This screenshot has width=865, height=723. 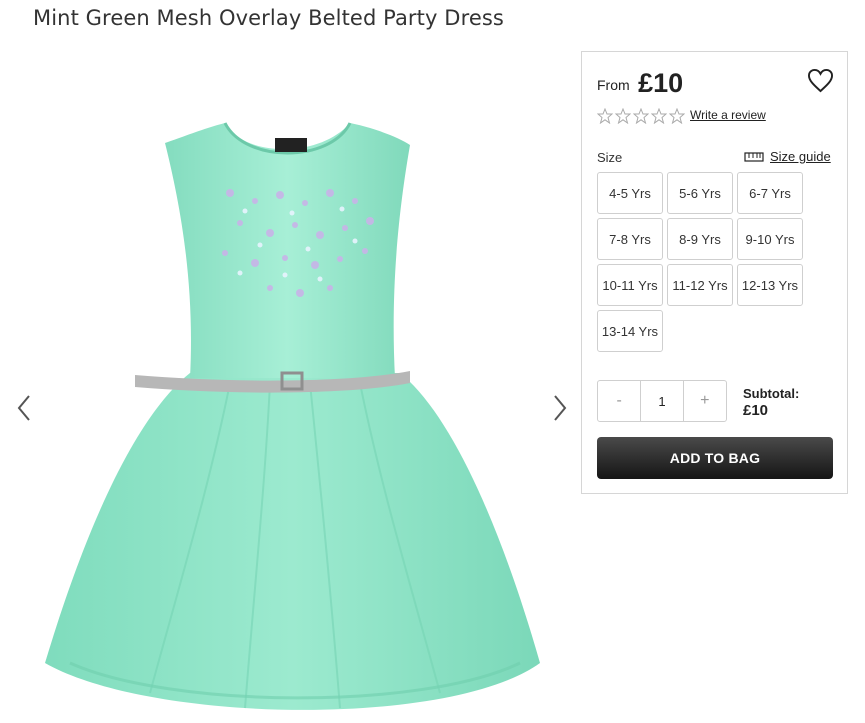 I want to click on quantity-value: 1, so click(x=662, y=401).